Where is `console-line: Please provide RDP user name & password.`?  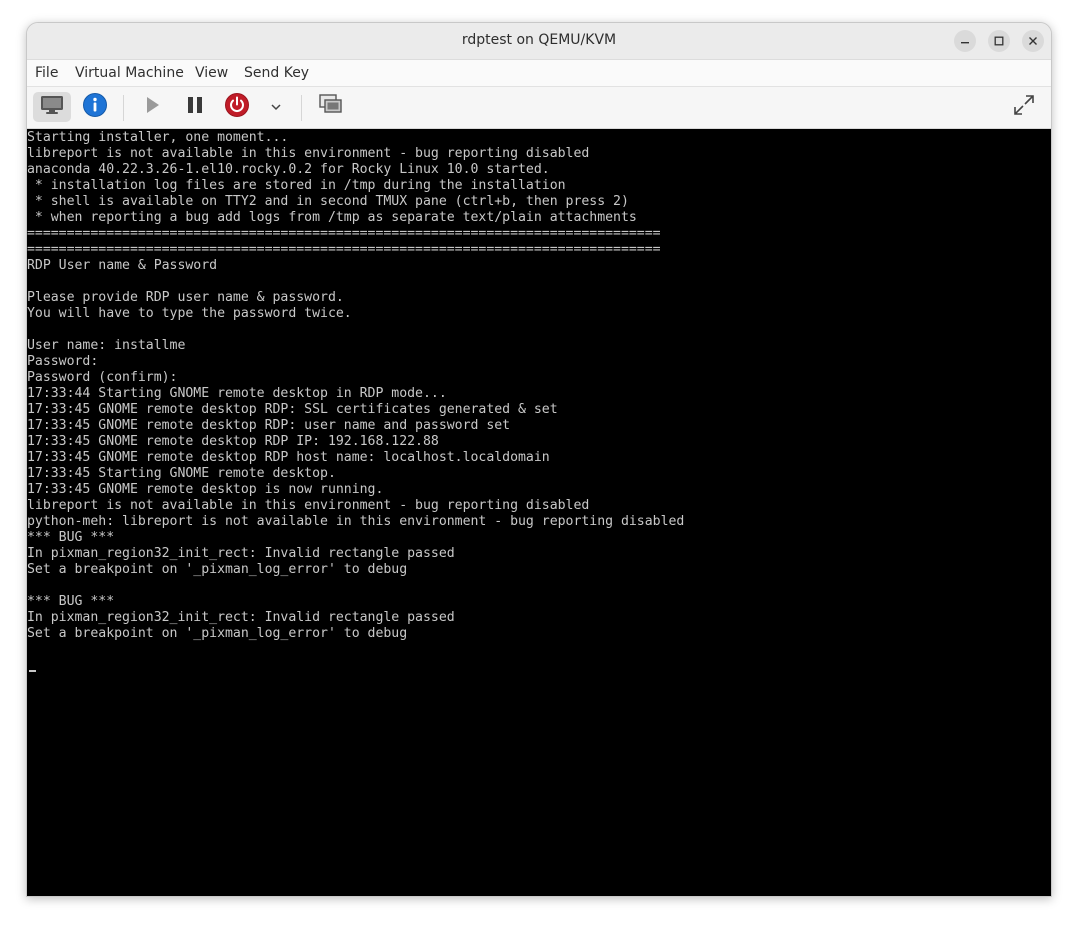 console-line: Please provide RDP user name & password. is located at coordinates (185, 297).